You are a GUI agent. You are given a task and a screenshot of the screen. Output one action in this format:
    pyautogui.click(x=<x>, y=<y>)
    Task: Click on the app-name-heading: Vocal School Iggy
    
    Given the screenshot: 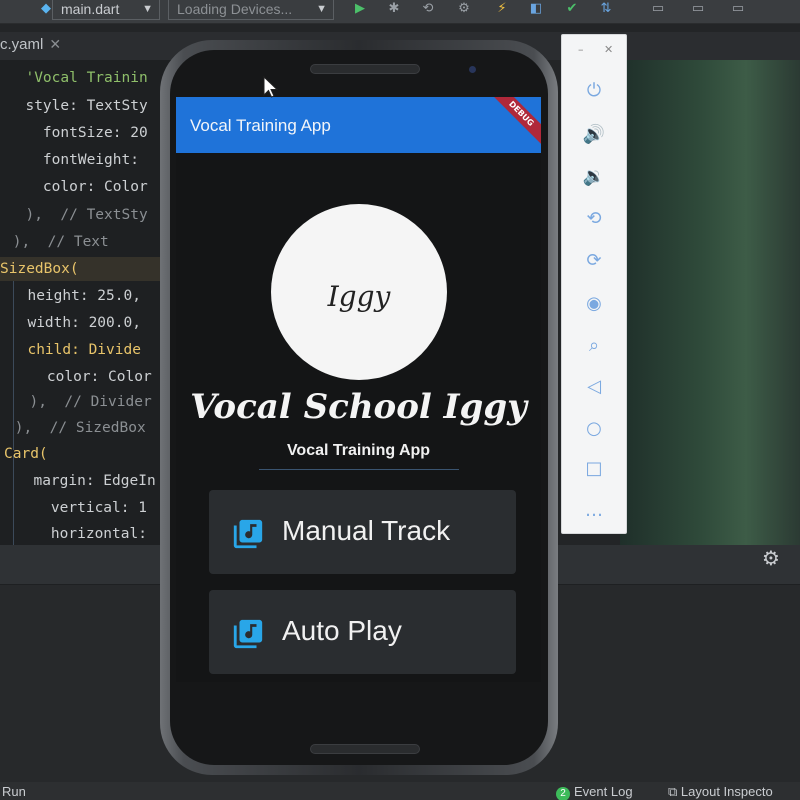 What is the action you would take?
    pyautogui.click(x=358, y=407)
    